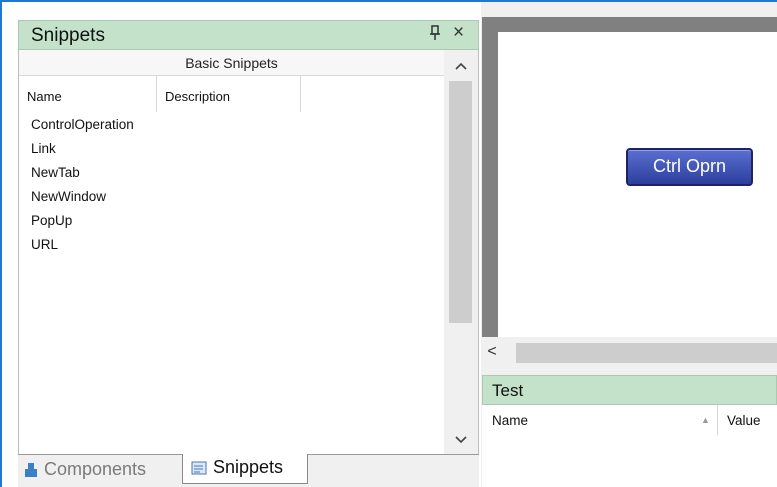 This screenshot has width=777, height=487. Describe the element at coordinates (1, 243) in the screenshot. I see `window-border-left` at that location.